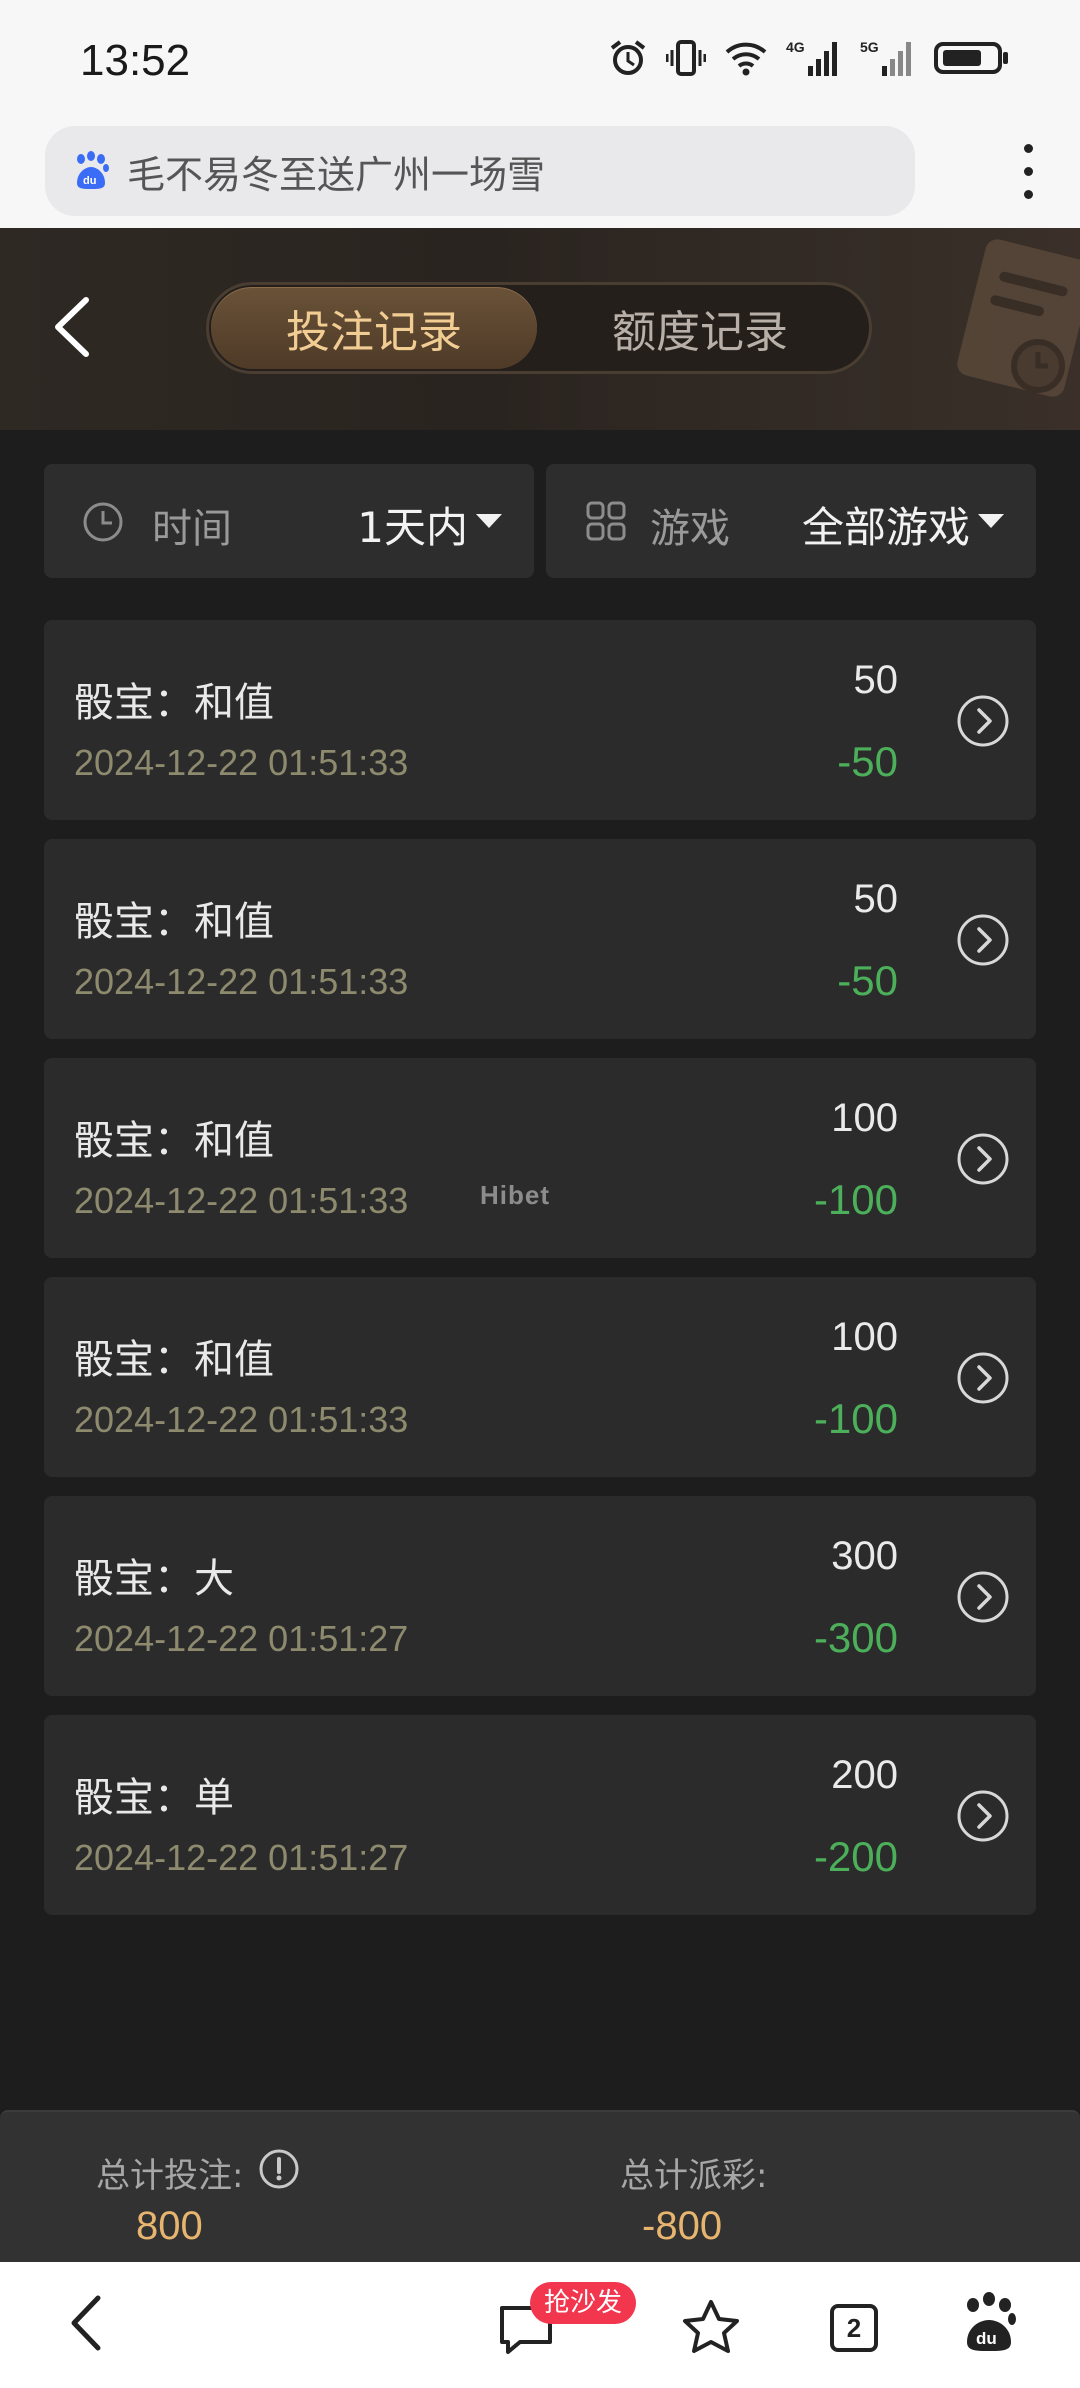 The image size is (1080, 2388). What do you see at coordinates (811, 57) in the screenshot?
I see `signal-4g-icon: 4G` at bounding box center [811, 57].